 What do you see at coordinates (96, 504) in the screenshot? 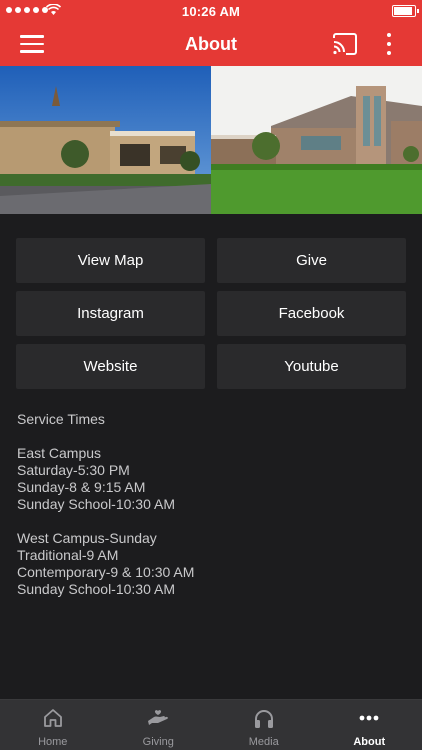
I see `east-campus-line: Sunday School-10:30 AM` at bounding box center [96, 504].